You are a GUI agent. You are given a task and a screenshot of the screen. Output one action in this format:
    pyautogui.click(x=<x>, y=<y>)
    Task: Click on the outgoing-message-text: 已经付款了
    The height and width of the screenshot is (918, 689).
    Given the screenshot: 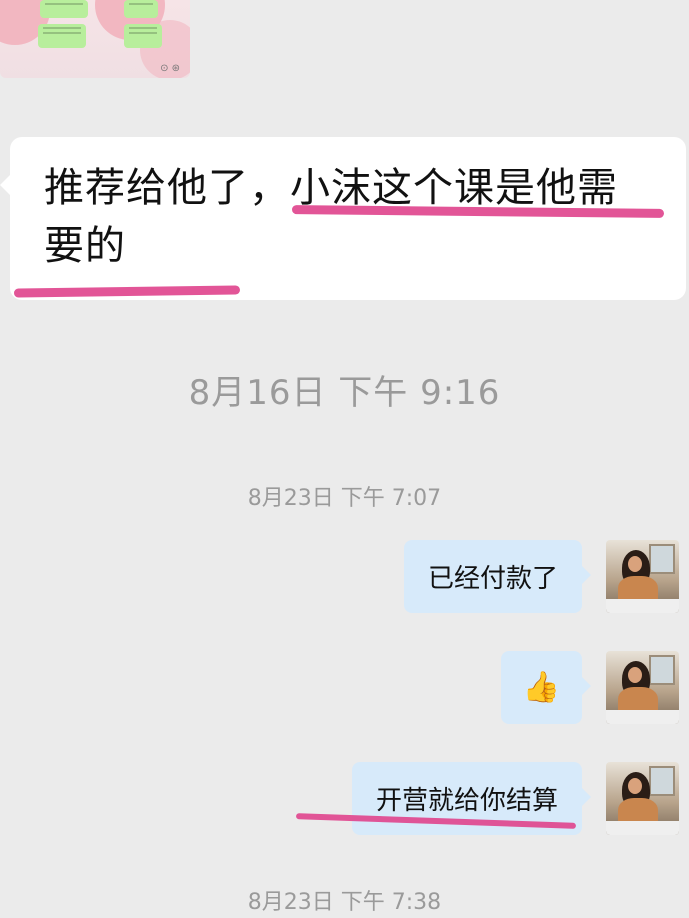 What is the action you would take?
    pyautogui.click(x=492, y=579)
    